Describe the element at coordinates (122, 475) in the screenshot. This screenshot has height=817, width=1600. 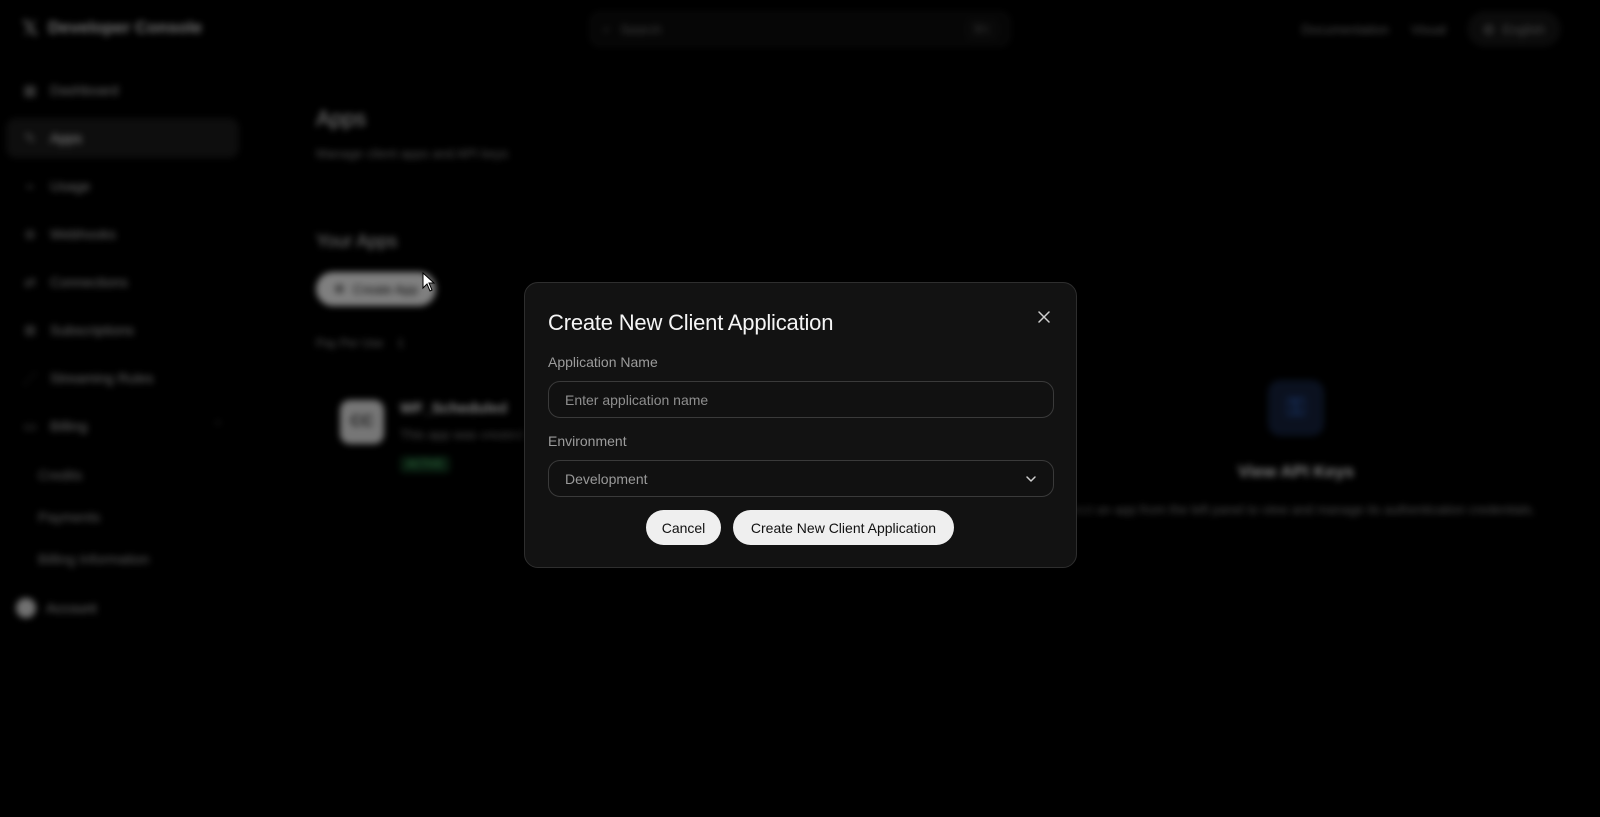
I see `sidebar-subitem-credits: Credits` at that location.